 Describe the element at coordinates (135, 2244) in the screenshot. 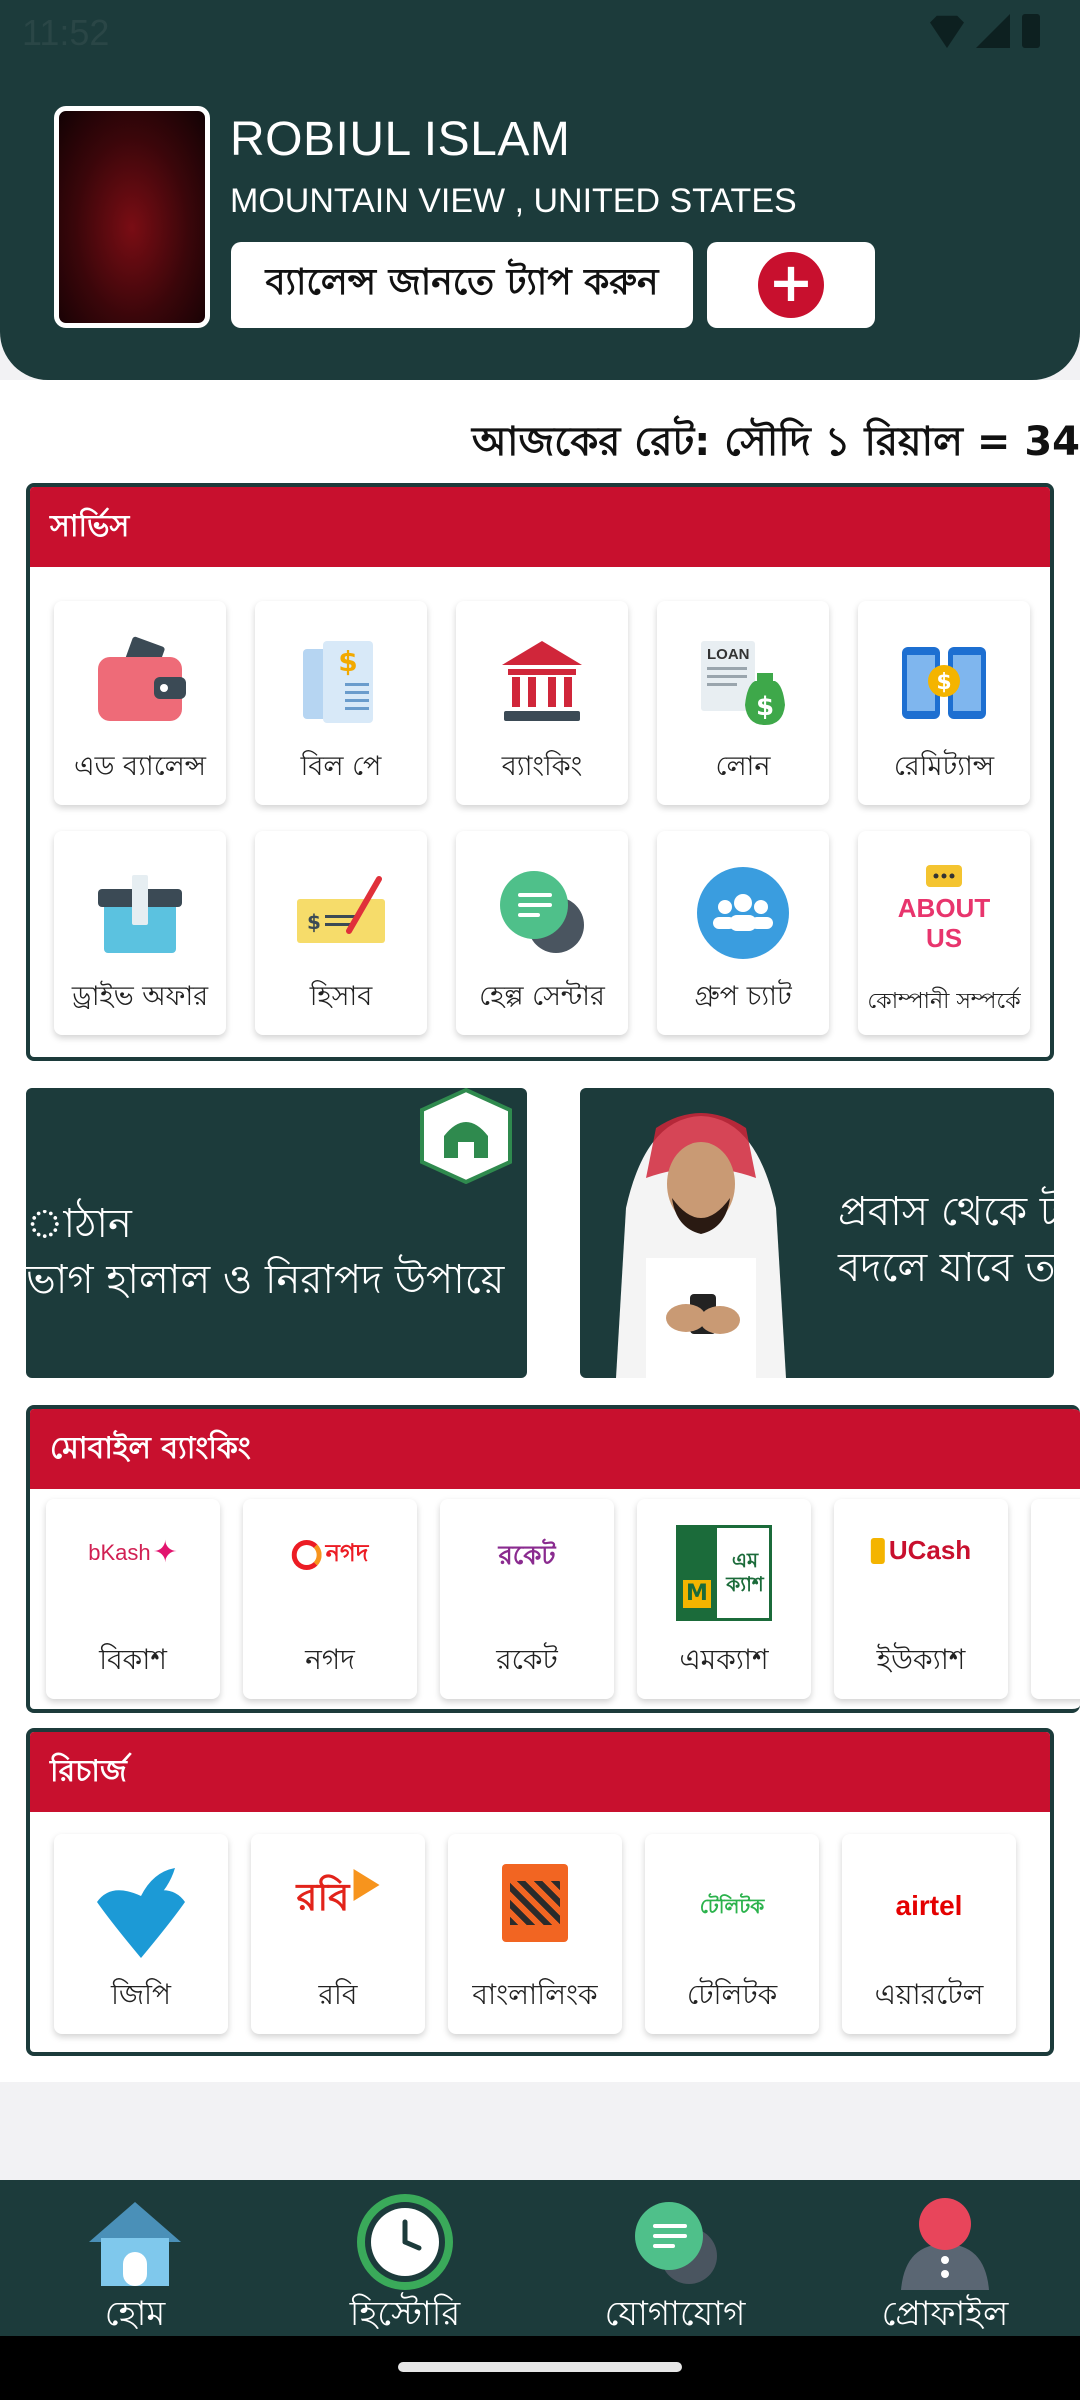

I see `home-icon` at that location.